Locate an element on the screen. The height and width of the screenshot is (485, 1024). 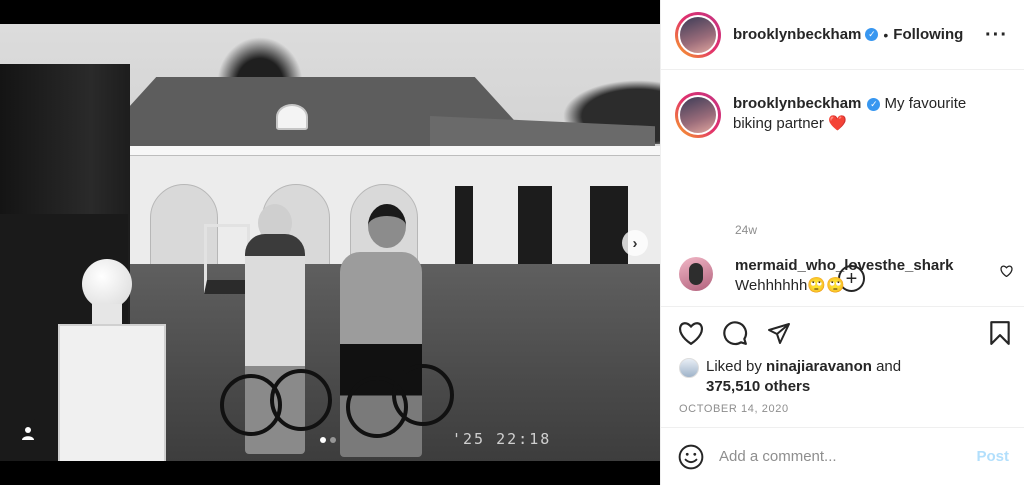
post-header: brooklynbeckham ✓ • Following ··· is located at coordinates (842, 35).